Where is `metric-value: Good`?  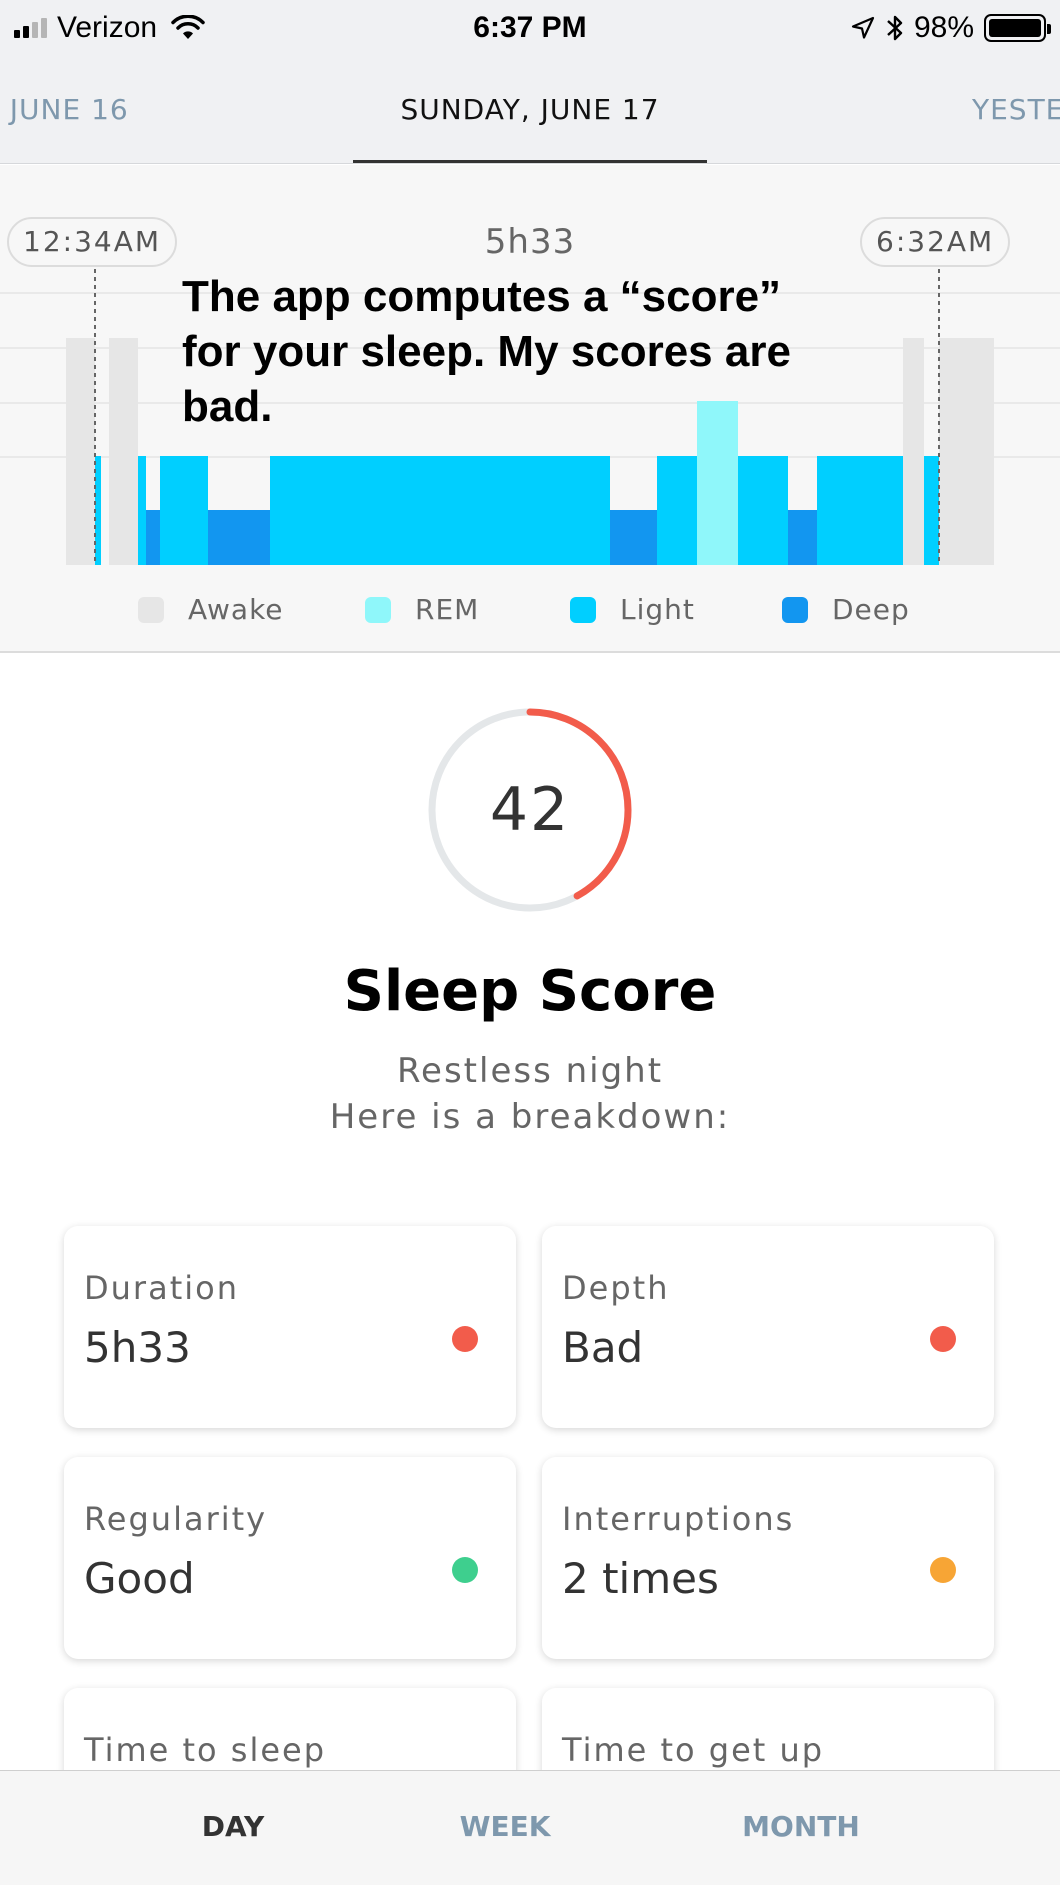
metric-value: Good is located at coordinates (139, 1578).